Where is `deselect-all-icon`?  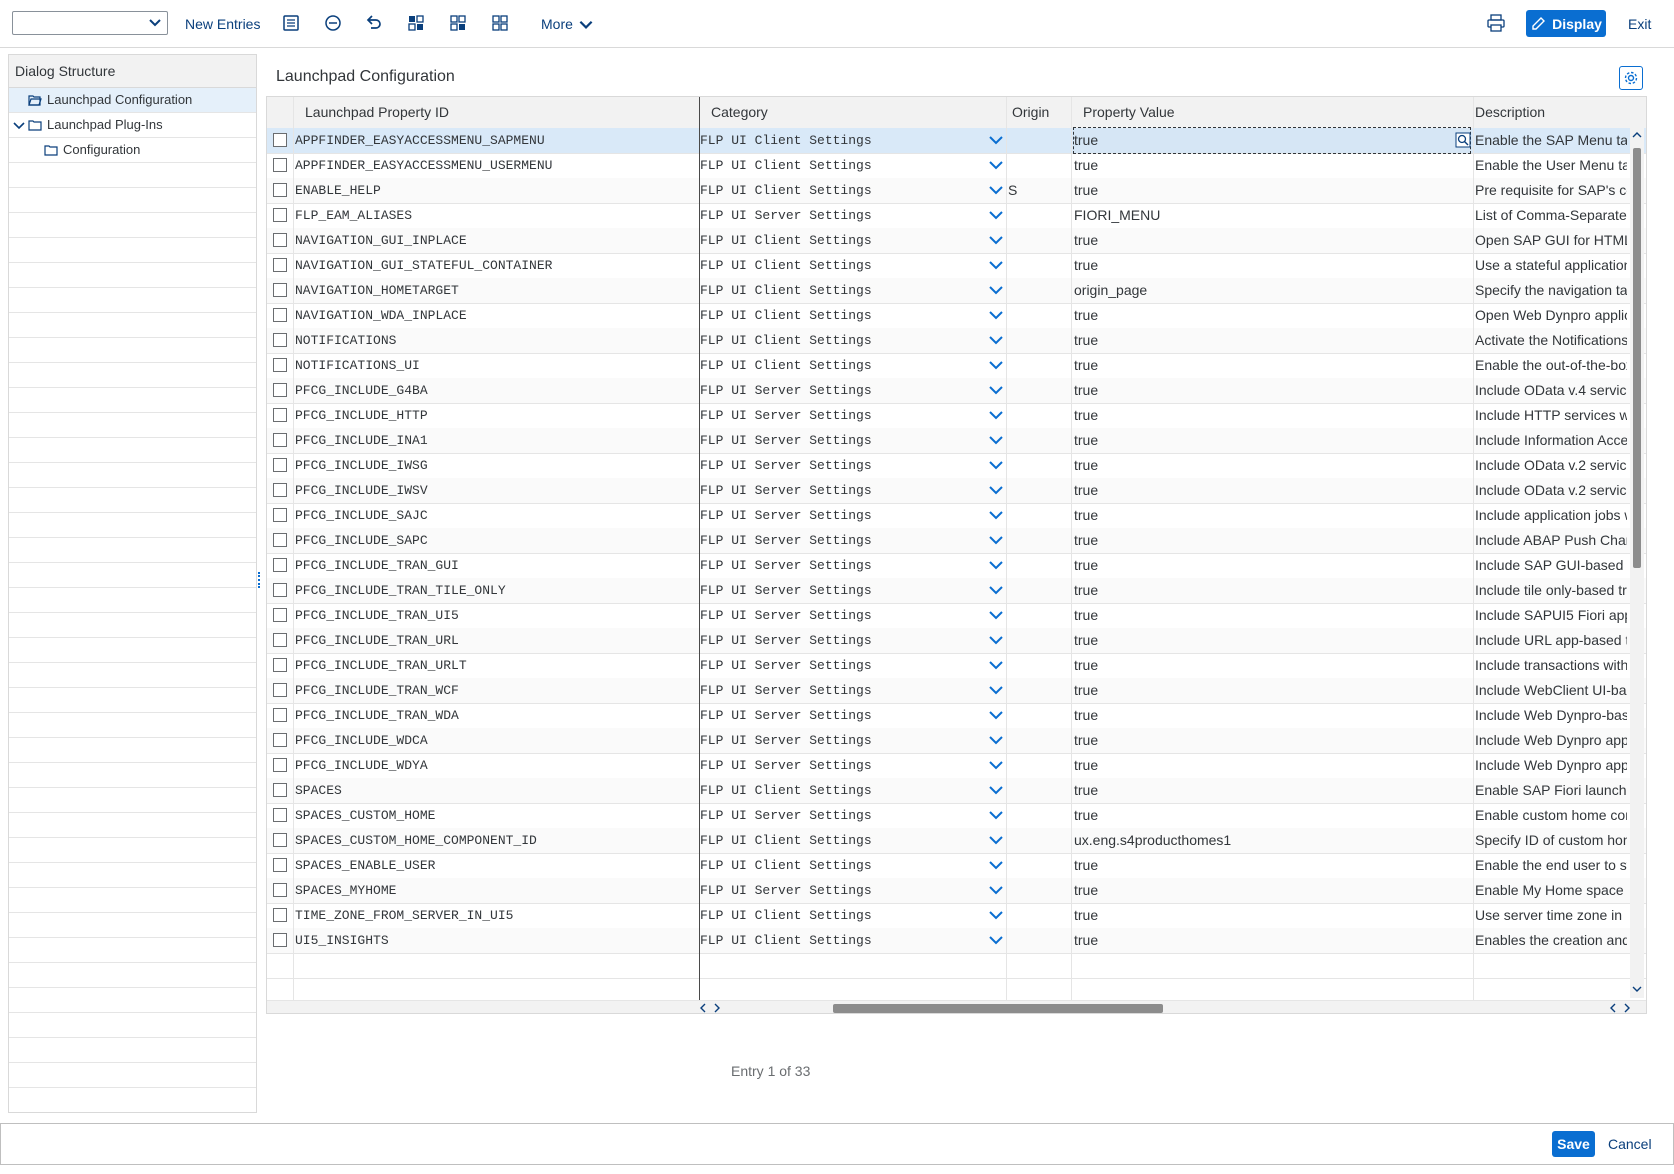
deselect-all-icon is located at coordinates (500, 23).